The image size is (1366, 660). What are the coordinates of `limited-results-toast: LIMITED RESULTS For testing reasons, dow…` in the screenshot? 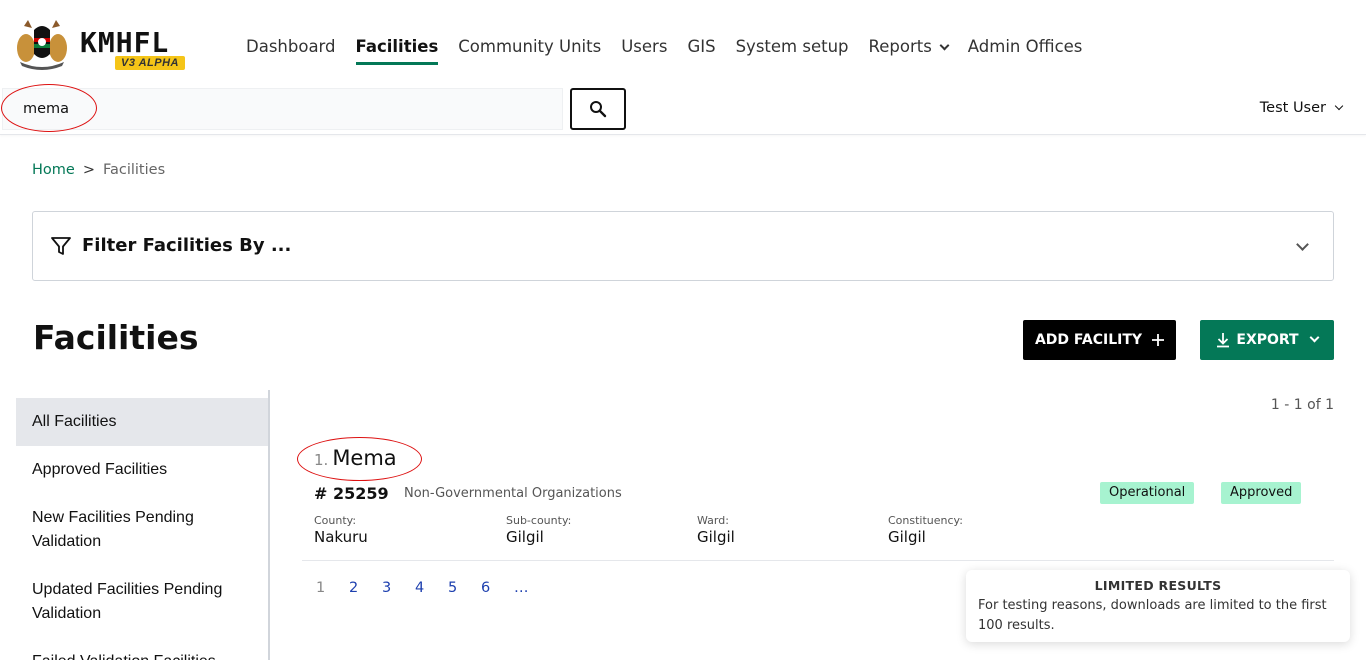 It's located at (1158, 606).